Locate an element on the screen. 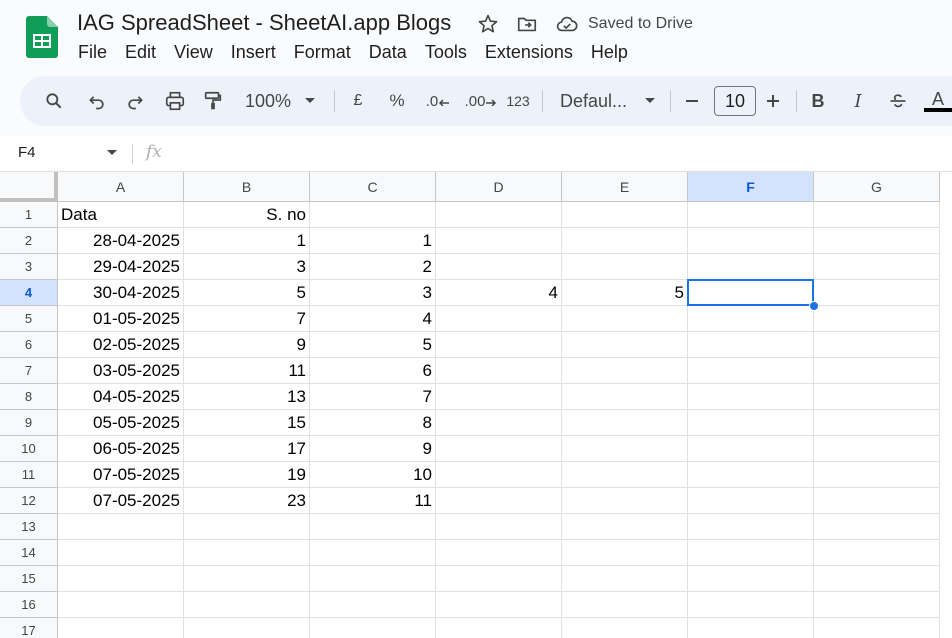 Image resolution: width=952 pixels, height=638 pixels. document-title: IAG SpreadSheet - SheetAI.app Blogs is located at coordinates (264, 23).